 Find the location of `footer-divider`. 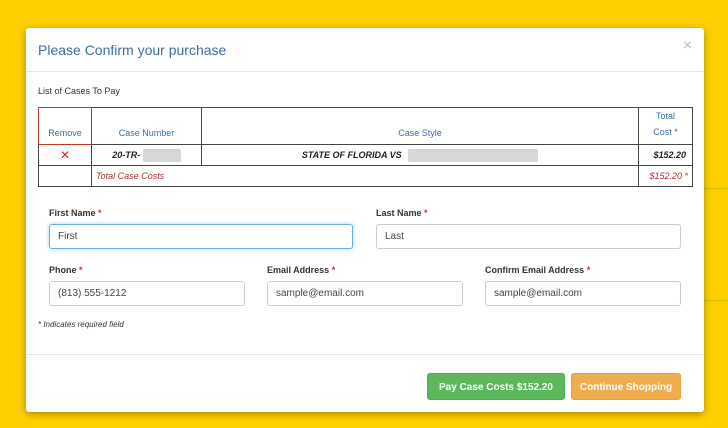

footer-divider is located at coordinates (365, 354).